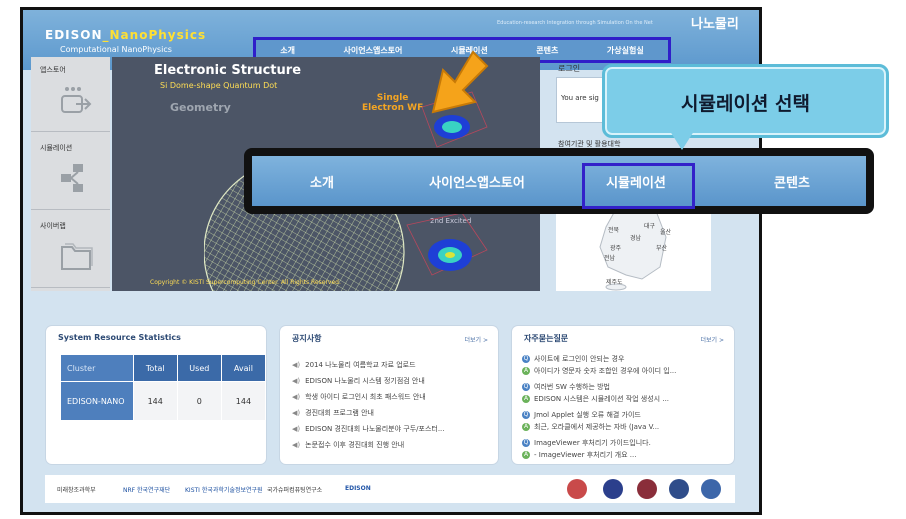 The width and height of the screenshot is (906, 519). What do you see at coordinates (649, 225) in the screenshot?
I see `map-region: 대구` at bounding box center [649, 225].